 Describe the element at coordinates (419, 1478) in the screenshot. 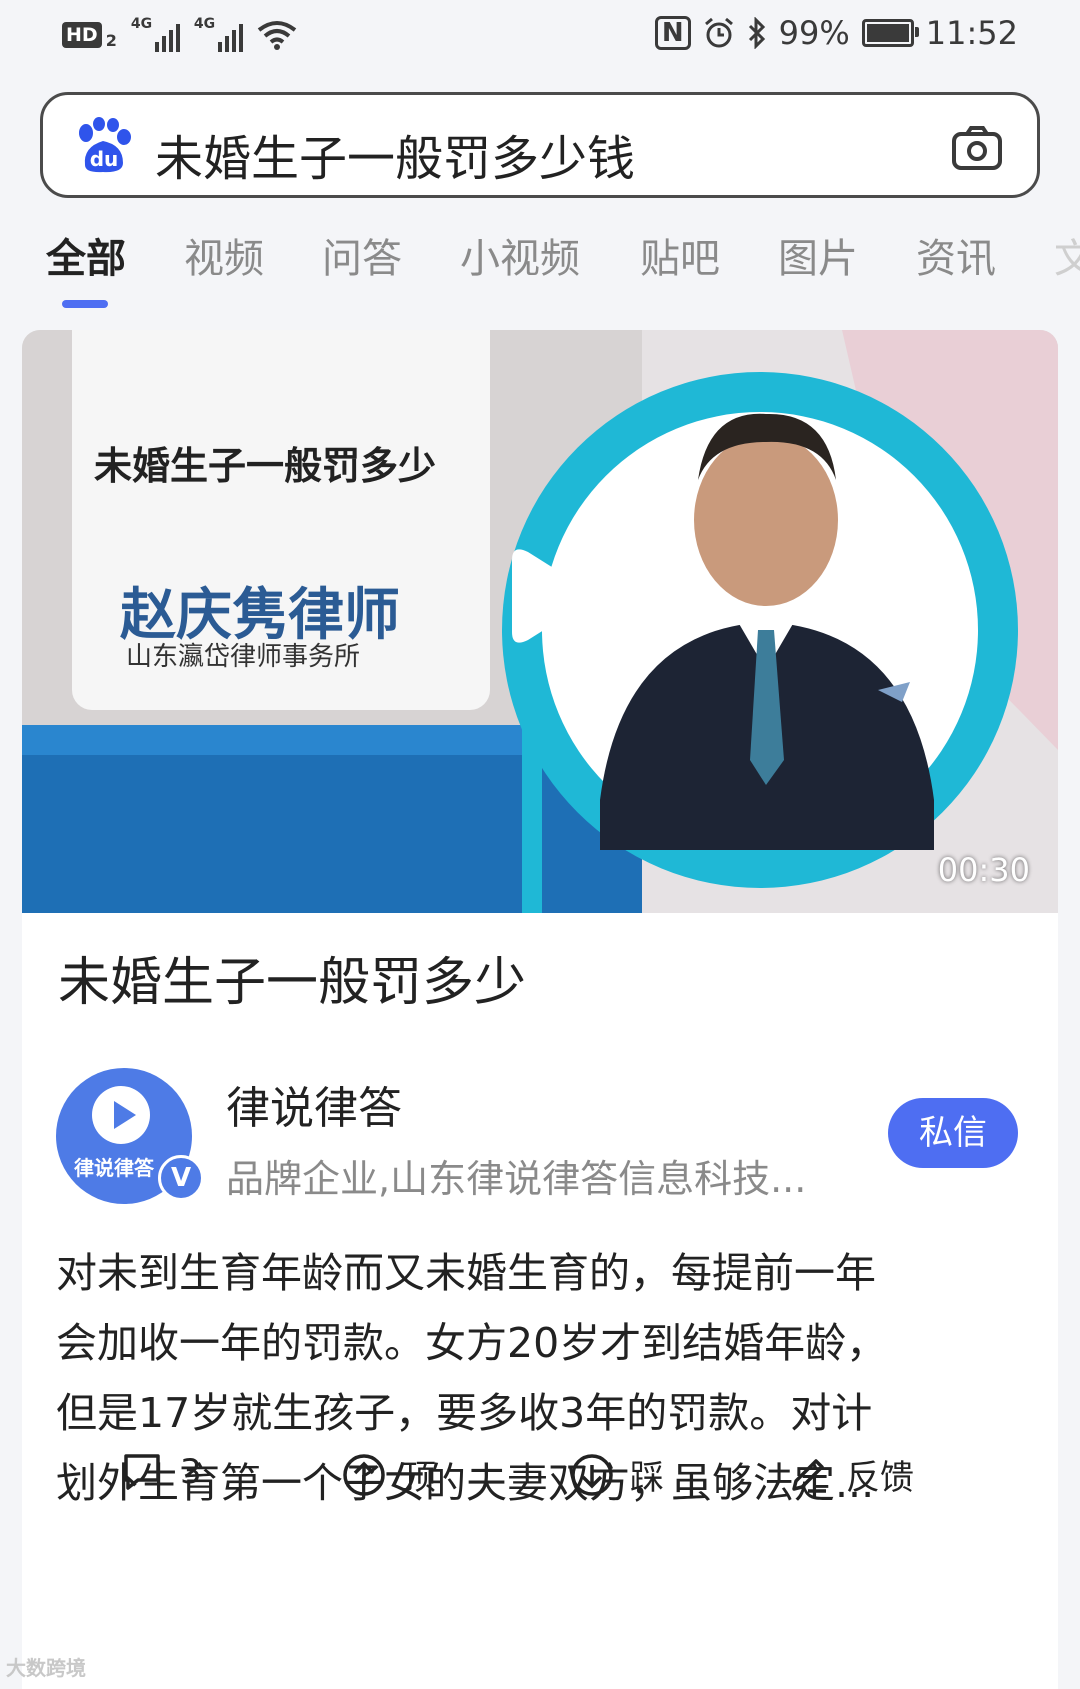

I see `upvote-label: 顶` at that location.